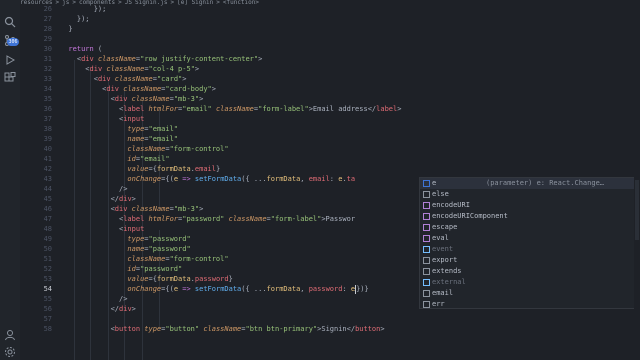  I want to click on settings-gear-icon, so click(10, 352).